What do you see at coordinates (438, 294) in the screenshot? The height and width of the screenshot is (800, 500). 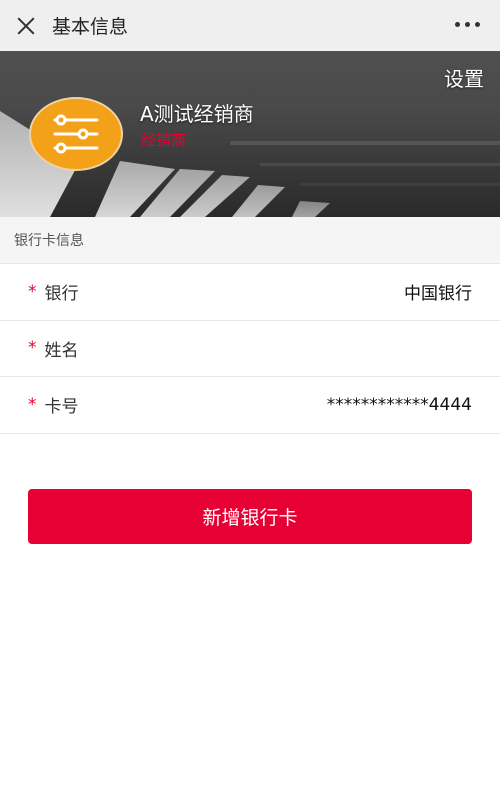 I see `bank-value: 中国银行` at bounding box center [438, 294].